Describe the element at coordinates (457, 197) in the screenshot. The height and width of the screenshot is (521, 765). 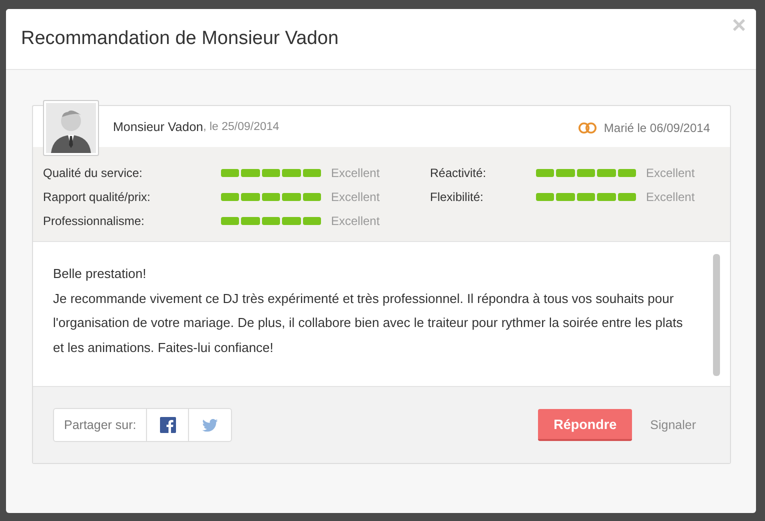
I see `rating-label: Flexibilité:` at that location.